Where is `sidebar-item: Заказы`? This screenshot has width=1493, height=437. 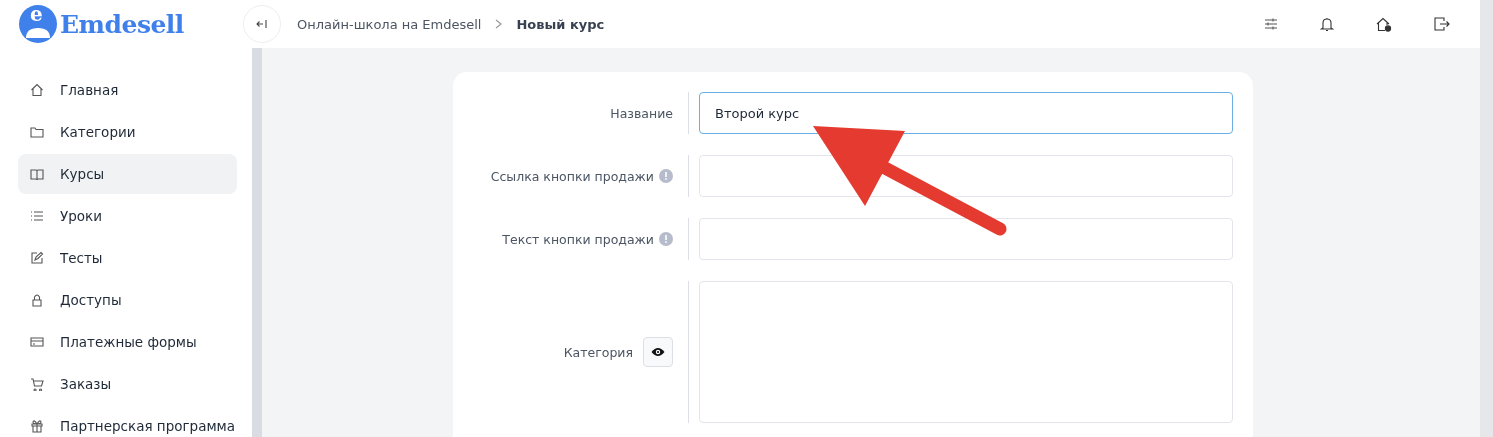 sidebar-item: Заказы is located at coordinates (127, 384).